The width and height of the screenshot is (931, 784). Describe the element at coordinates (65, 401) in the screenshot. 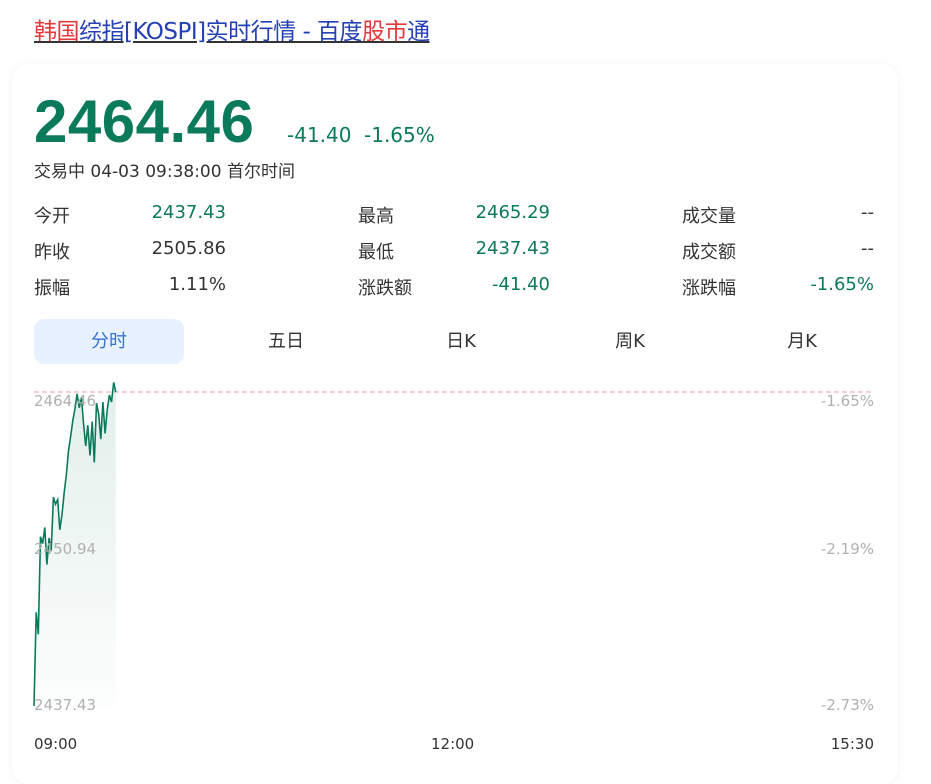

I see `y-label-left-top: 2464.46` at that location.